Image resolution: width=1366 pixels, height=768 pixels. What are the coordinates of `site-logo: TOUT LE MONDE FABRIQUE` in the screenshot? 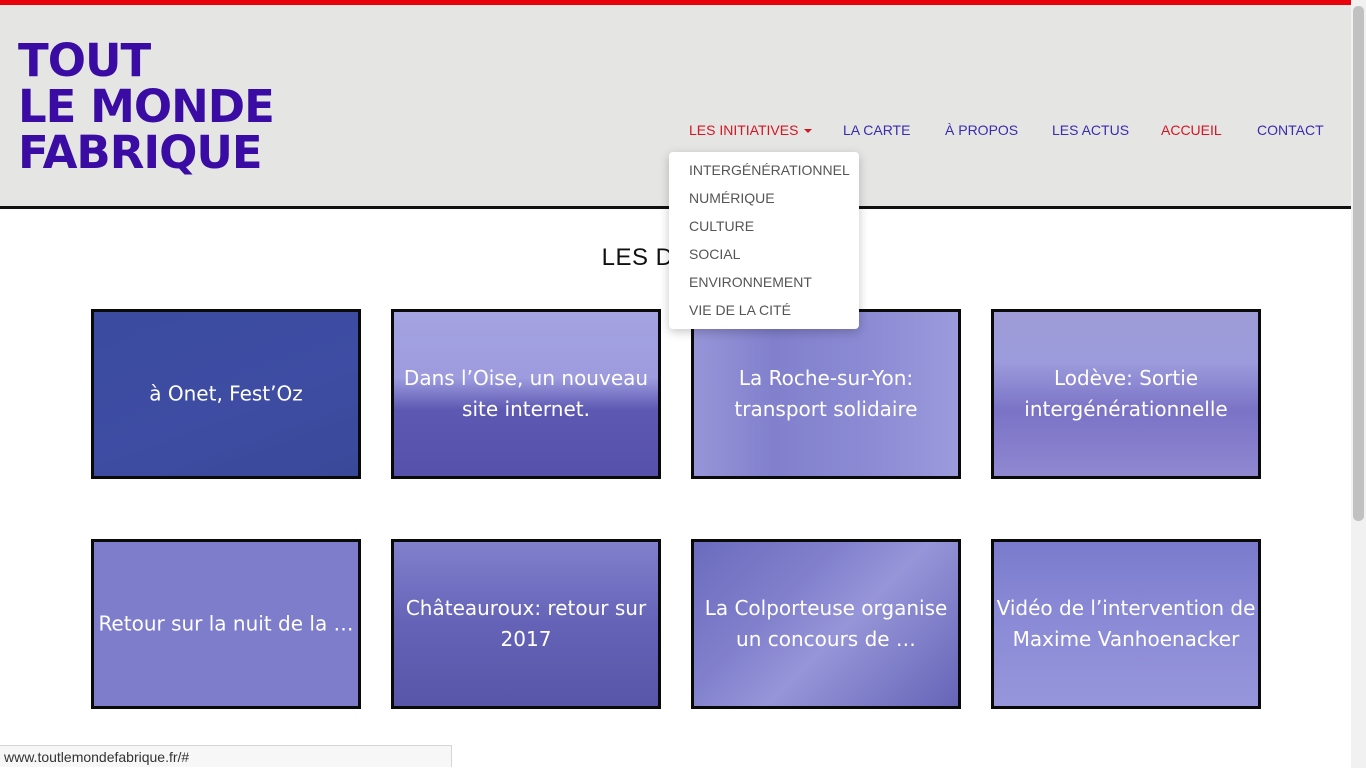 It's located at (146, 105).